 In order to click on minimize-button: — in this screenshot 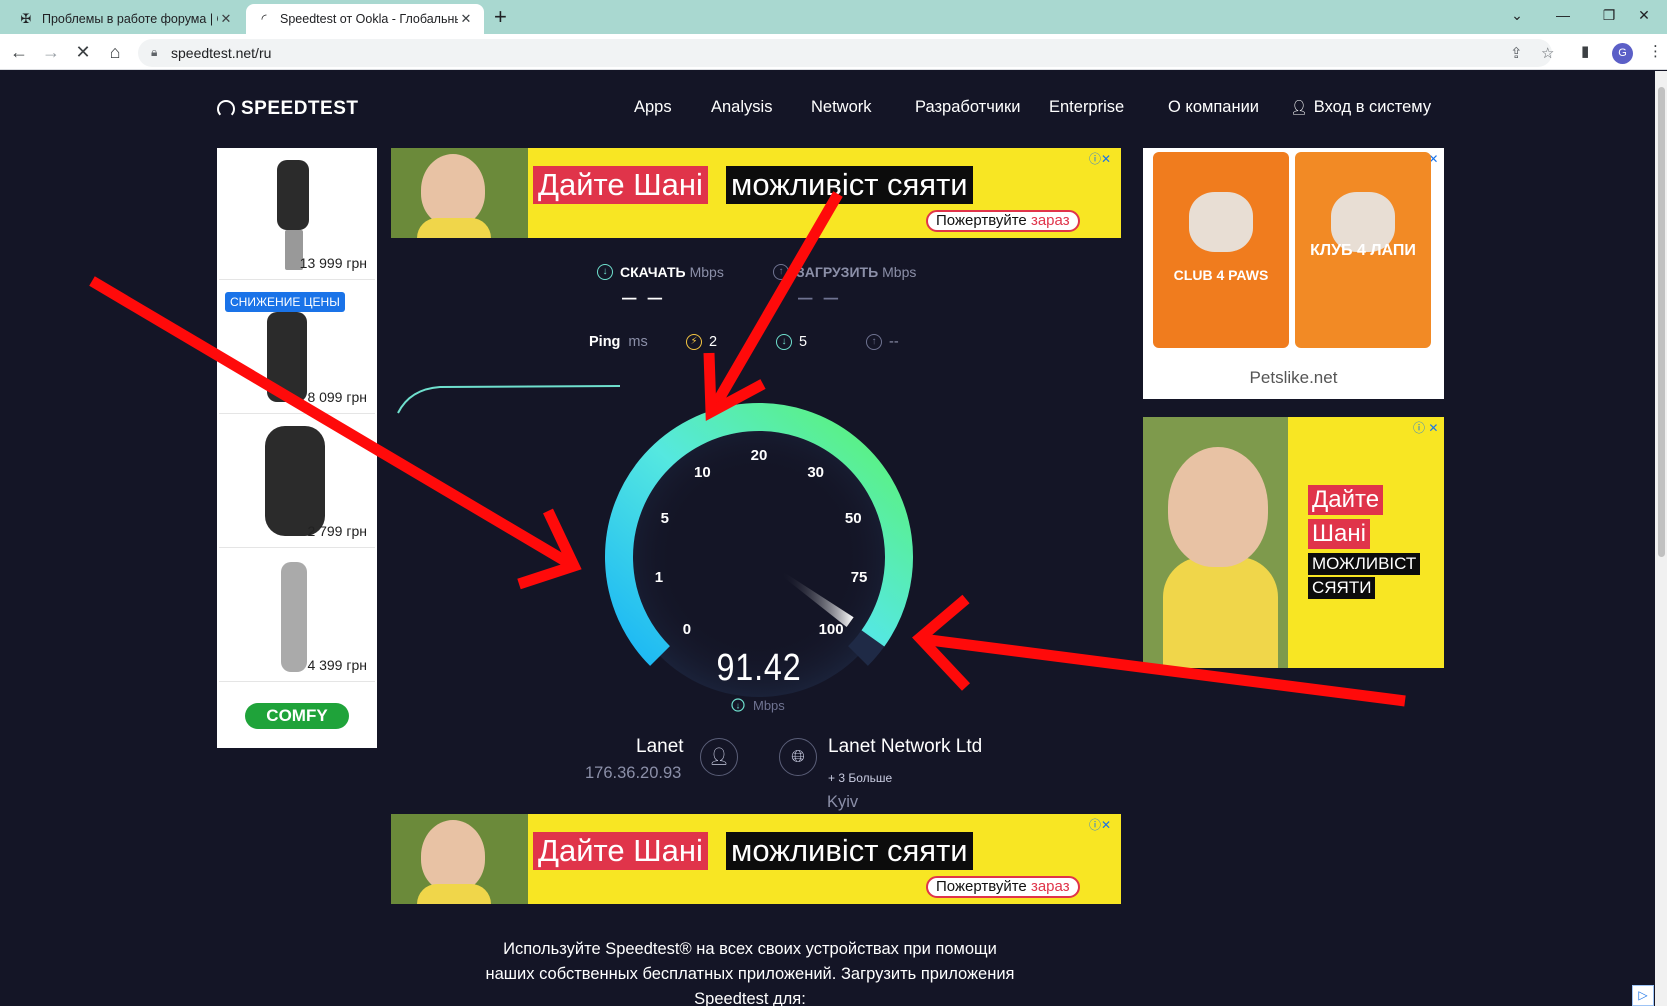, I will do `click(1563, 15)`.